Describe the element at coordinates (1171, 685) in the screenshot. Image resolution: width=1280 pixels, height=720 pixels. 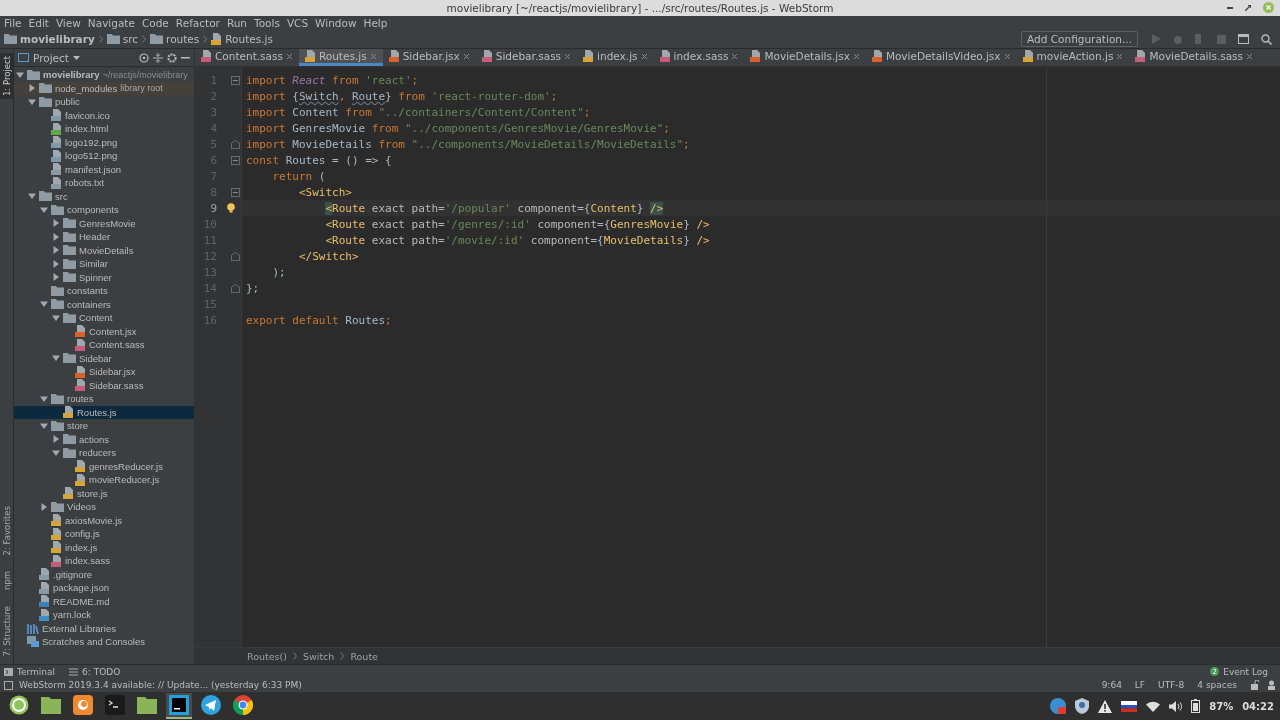
I see `status-item: UTF-8` at that location.